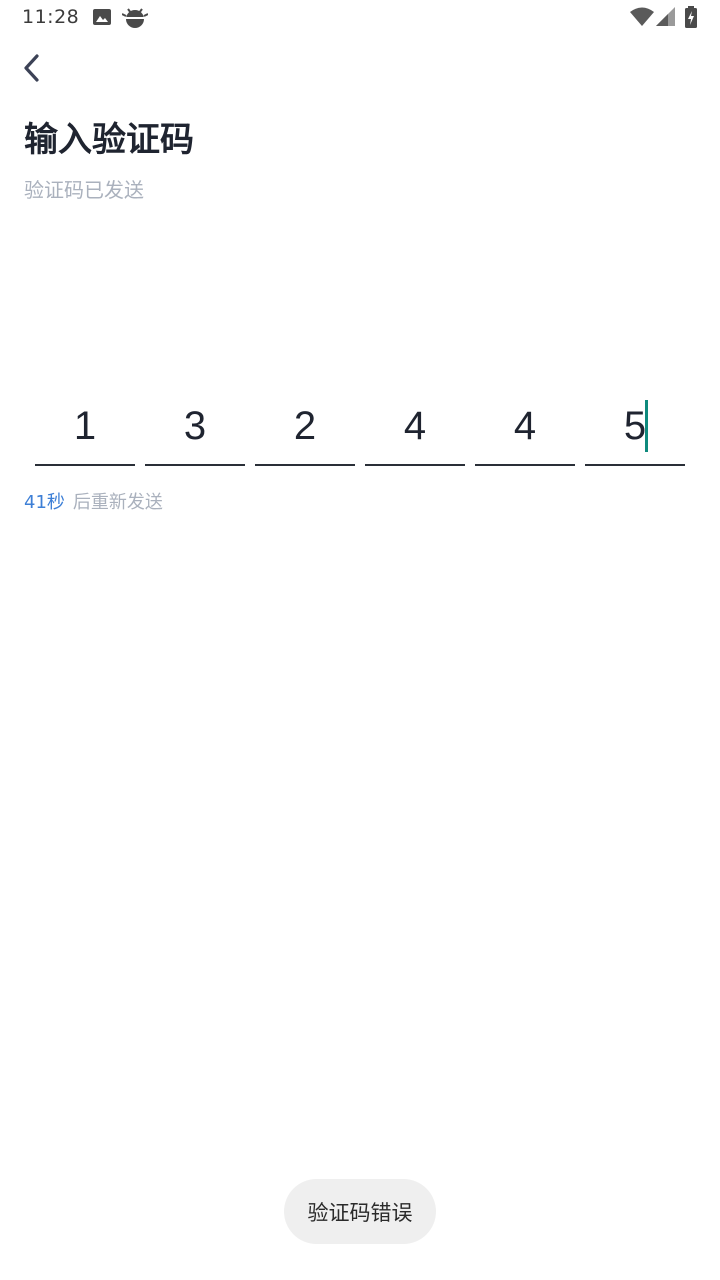 The height and width of the screenshot is (1280, 720). I want to click on back-button, so click(32, 70).